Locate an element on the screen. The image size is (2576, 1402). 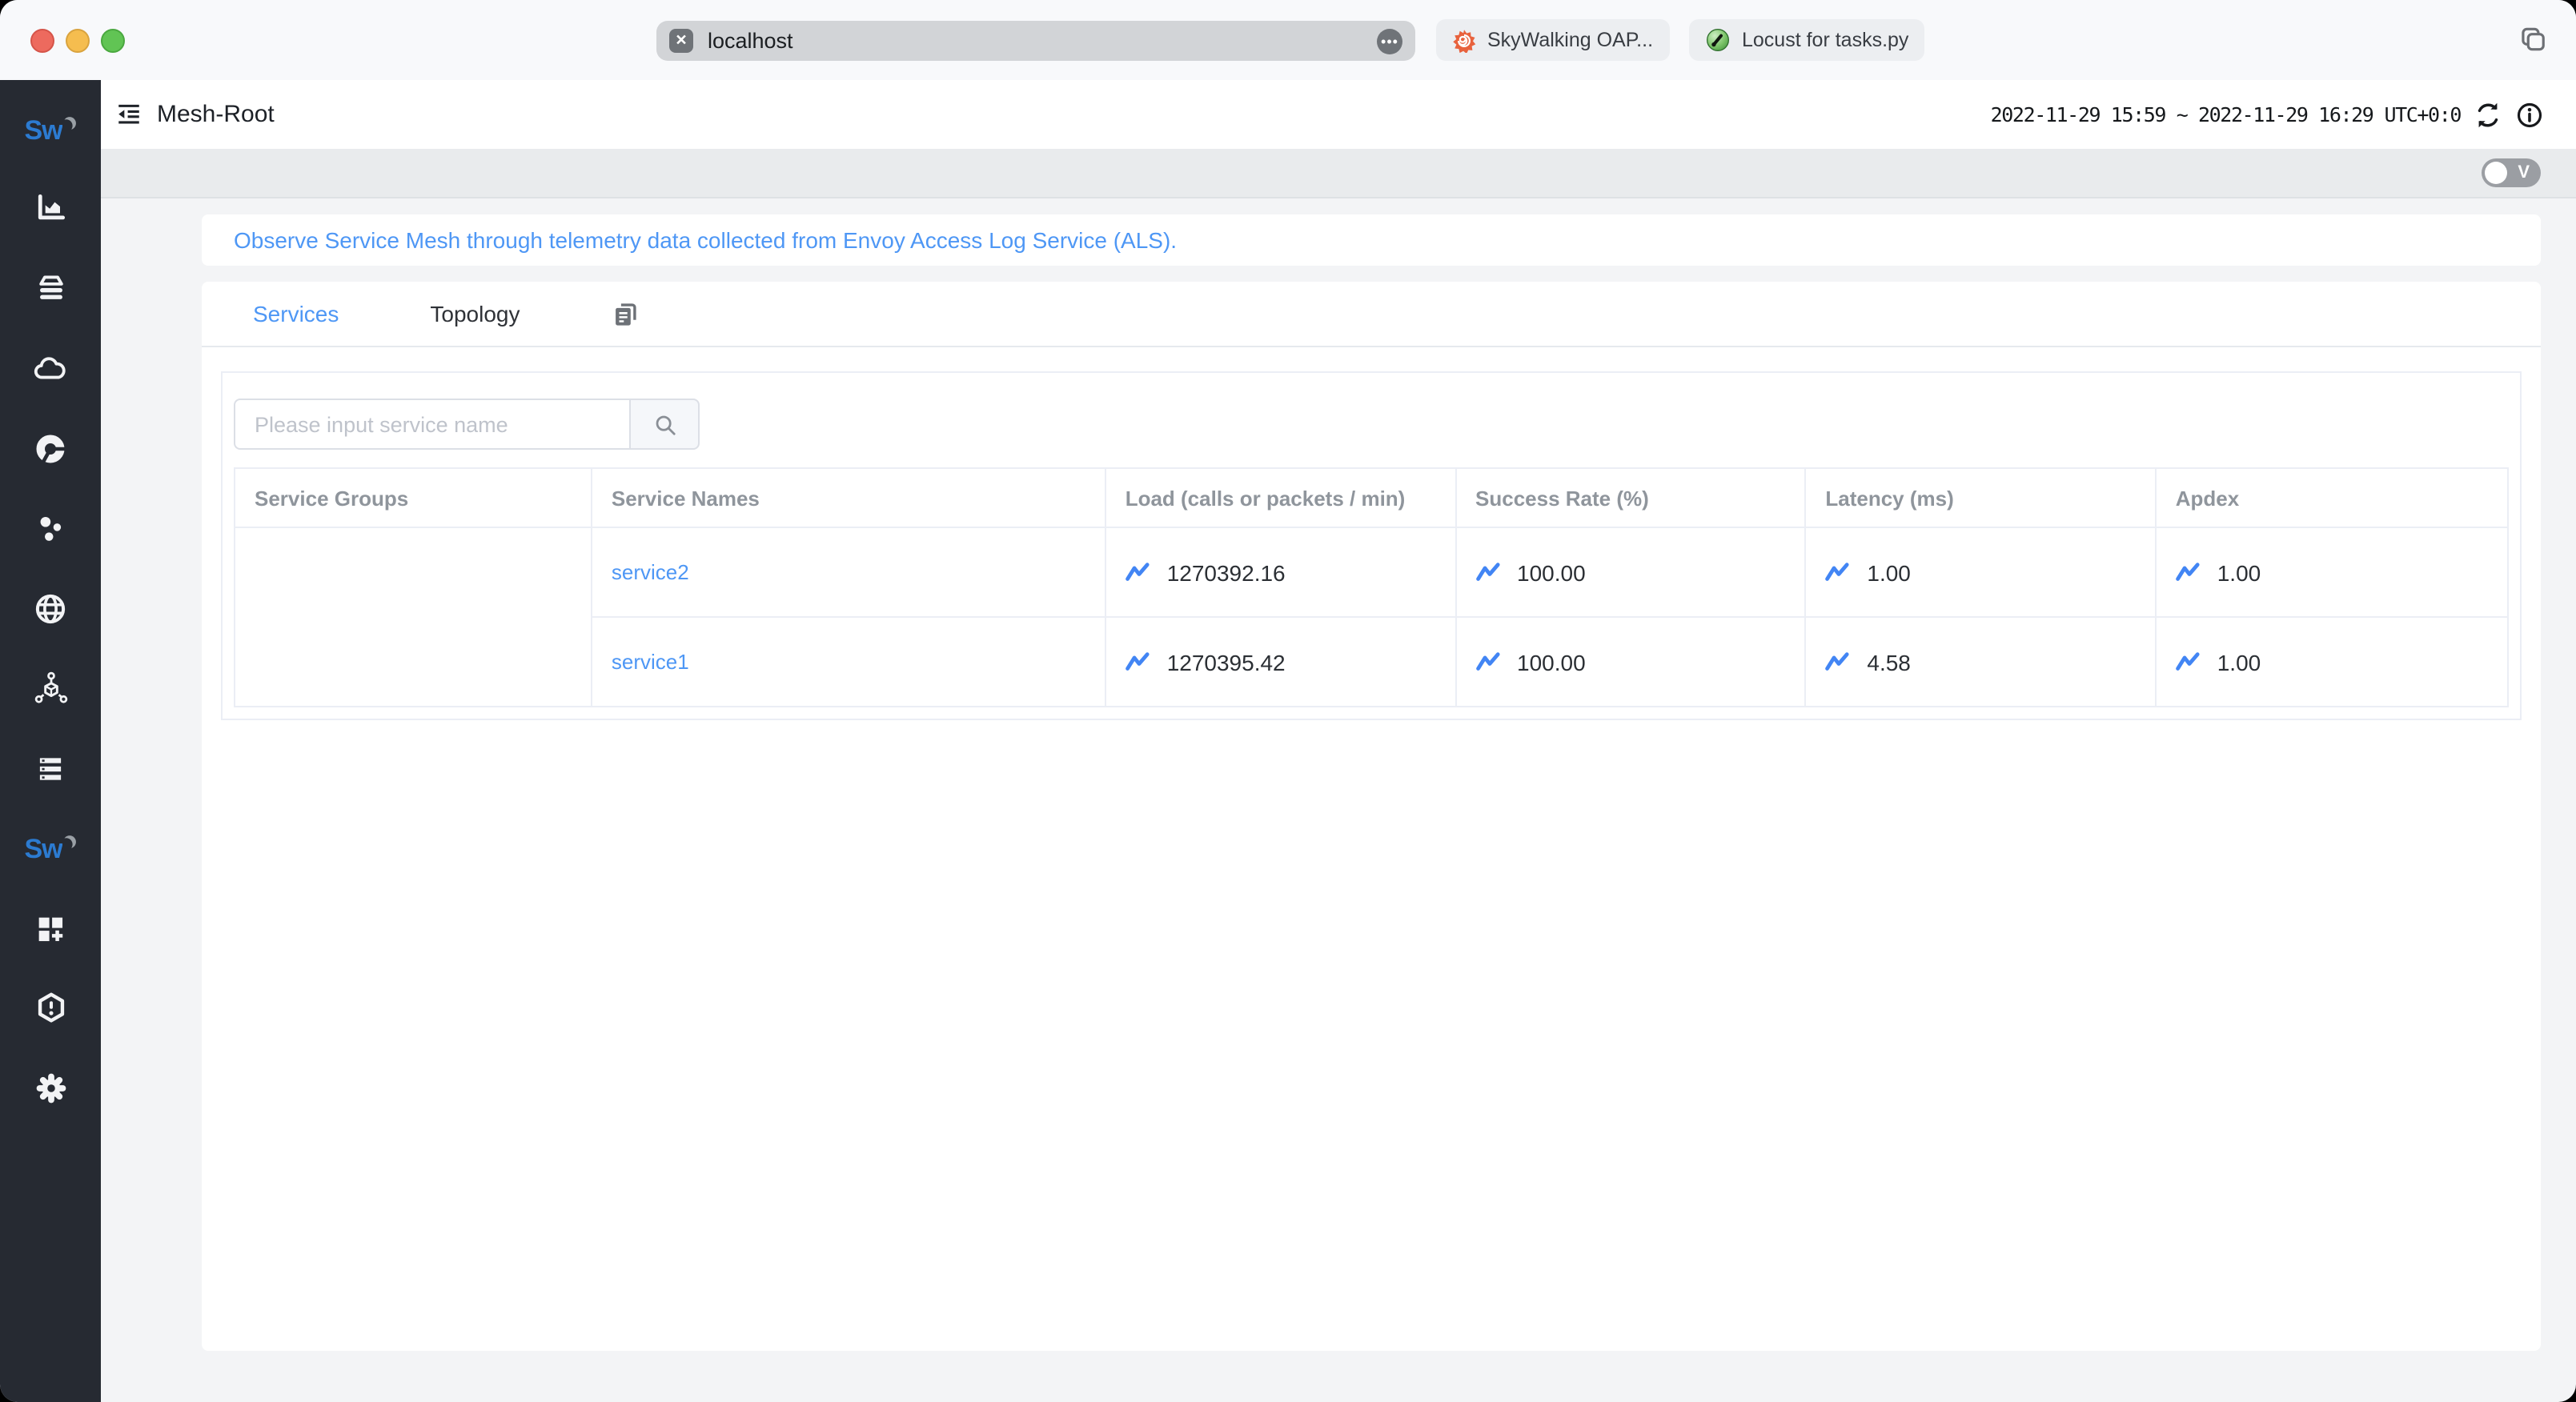
sidebar-item-service-mesh is located at coordinates (51, 688).